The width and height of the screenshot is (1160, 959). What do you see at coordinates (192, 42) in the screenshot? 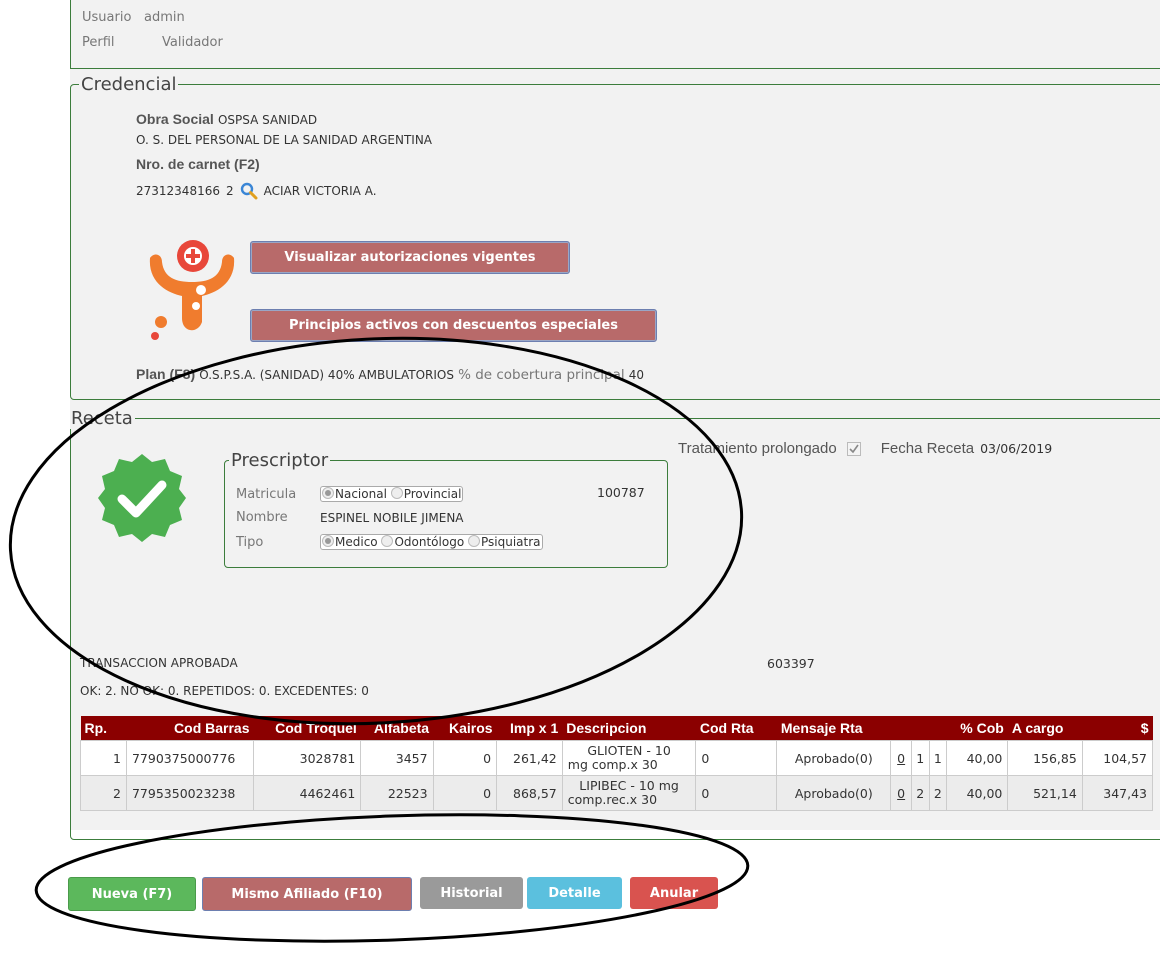
I see `perfil-value: Validador` at bounding box center [192, 42].